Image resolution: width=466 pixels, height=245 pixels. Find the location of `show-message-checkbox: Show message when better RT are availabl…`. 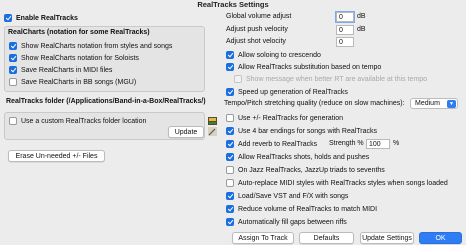

show-message-checkbox: Show message when better RT are availabl… is located at coordinates (330, 79).